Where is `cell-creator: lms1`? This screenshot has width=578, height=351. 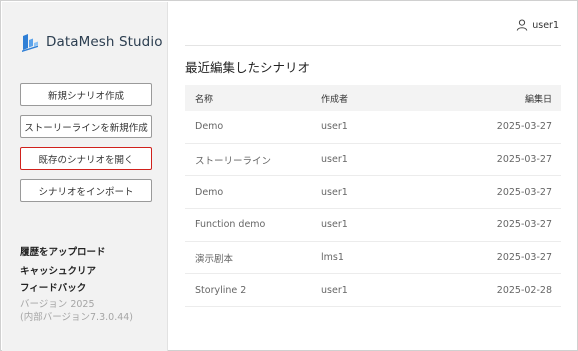 cell-creator: lms1 is located at coordinates (332, 258).